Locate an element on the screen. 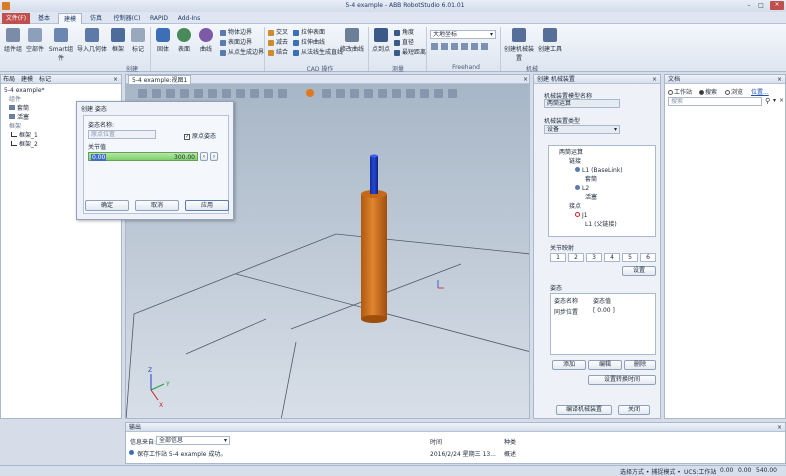 This screenshot has height=476, width=786. tab-layout: 布局 is located at coordinates (9, 79).